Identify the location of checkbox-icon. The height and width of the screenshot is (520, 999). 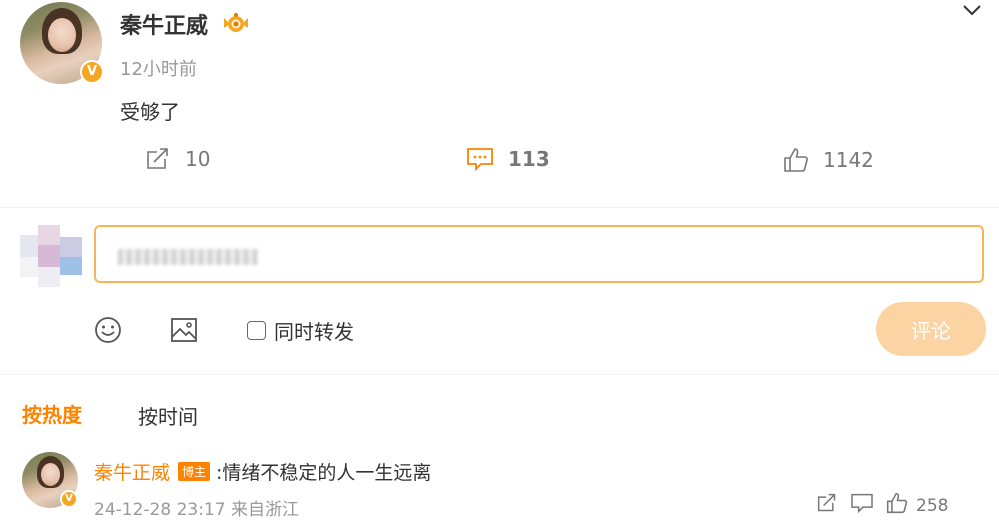
(256, 330).